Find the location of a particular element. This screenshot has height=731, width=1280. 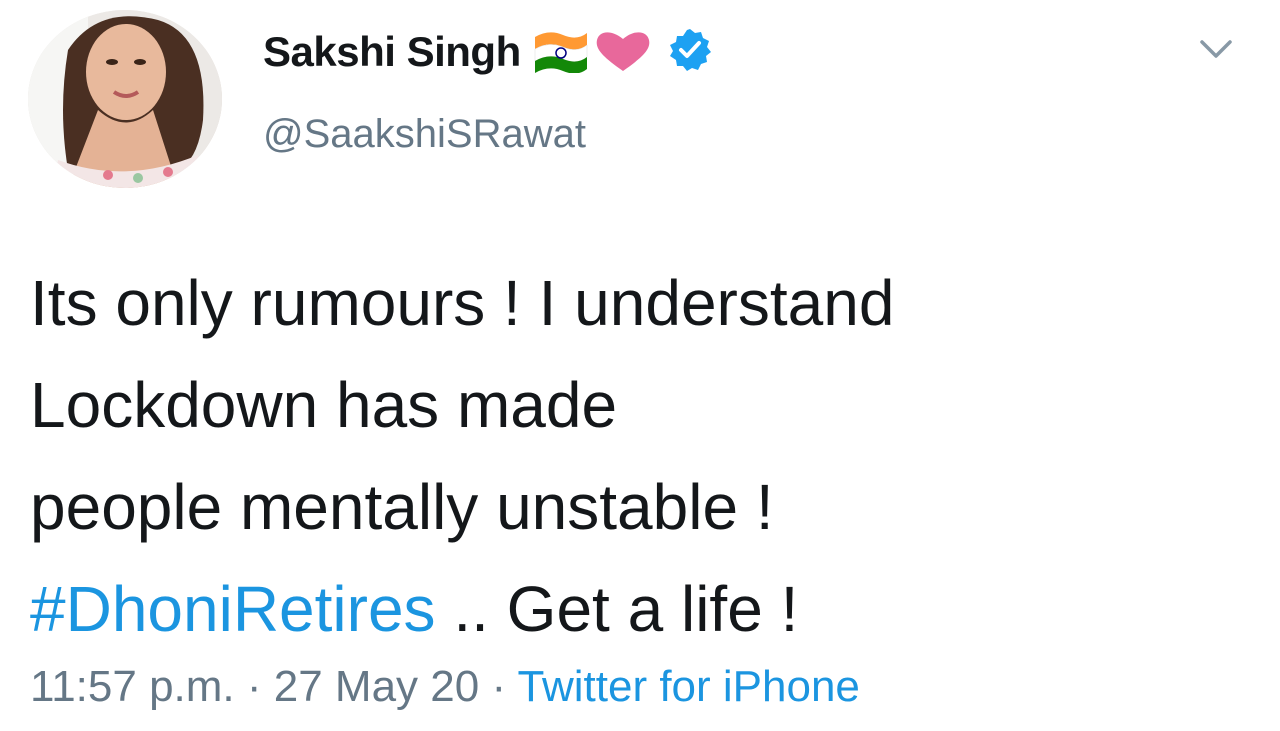

pink-heart-emoji-icon is located at coordinates (623, 52).